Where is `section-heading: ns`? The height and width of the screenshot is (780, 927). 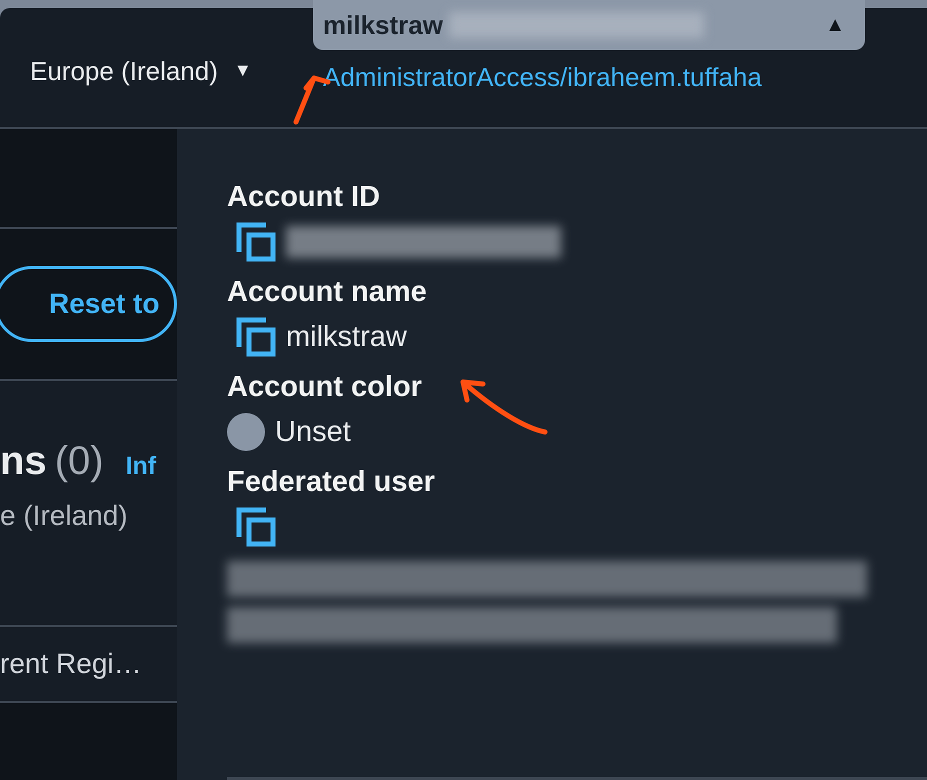
section-heading: ns is located at coordinates (23, 461).